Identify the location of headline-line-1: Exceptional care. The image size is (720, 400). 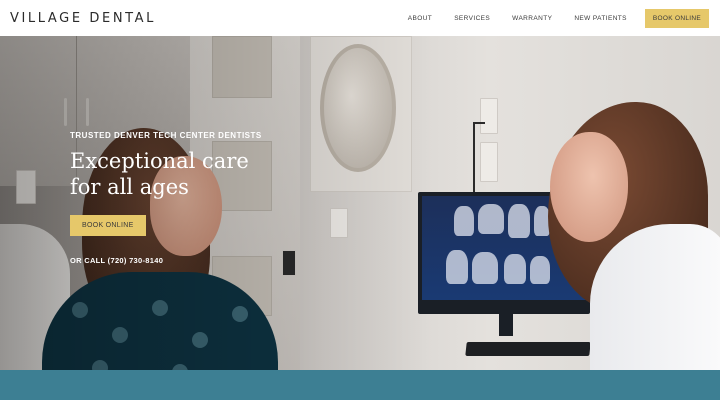
(159, 161).